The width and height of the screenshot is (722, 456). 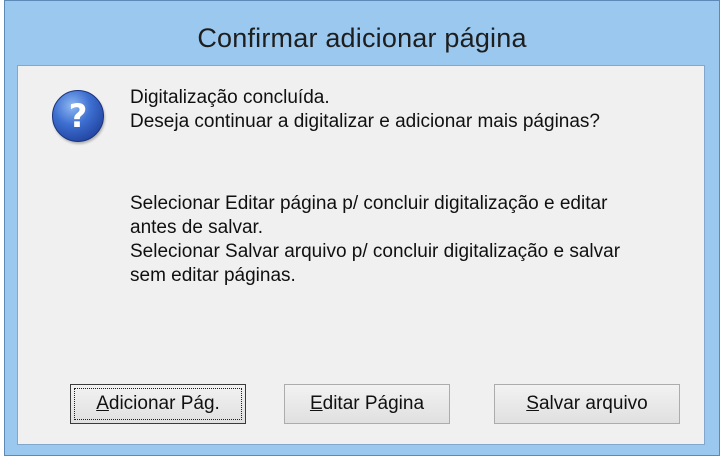 I want to click on save-file-button-label: Salvar arquivo, so click(x=587, y=403).